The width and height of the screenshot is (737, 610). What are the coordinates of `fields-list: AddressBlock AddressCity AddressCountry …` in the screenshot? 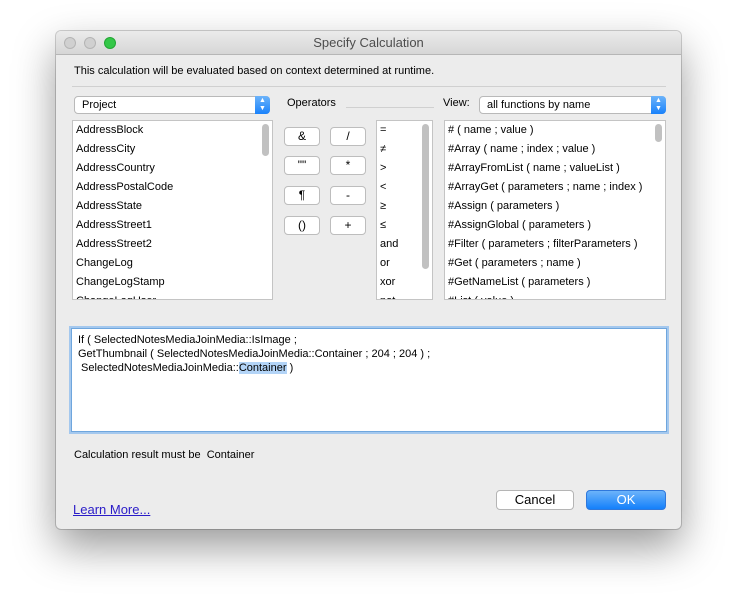 It's located at (172, 210).